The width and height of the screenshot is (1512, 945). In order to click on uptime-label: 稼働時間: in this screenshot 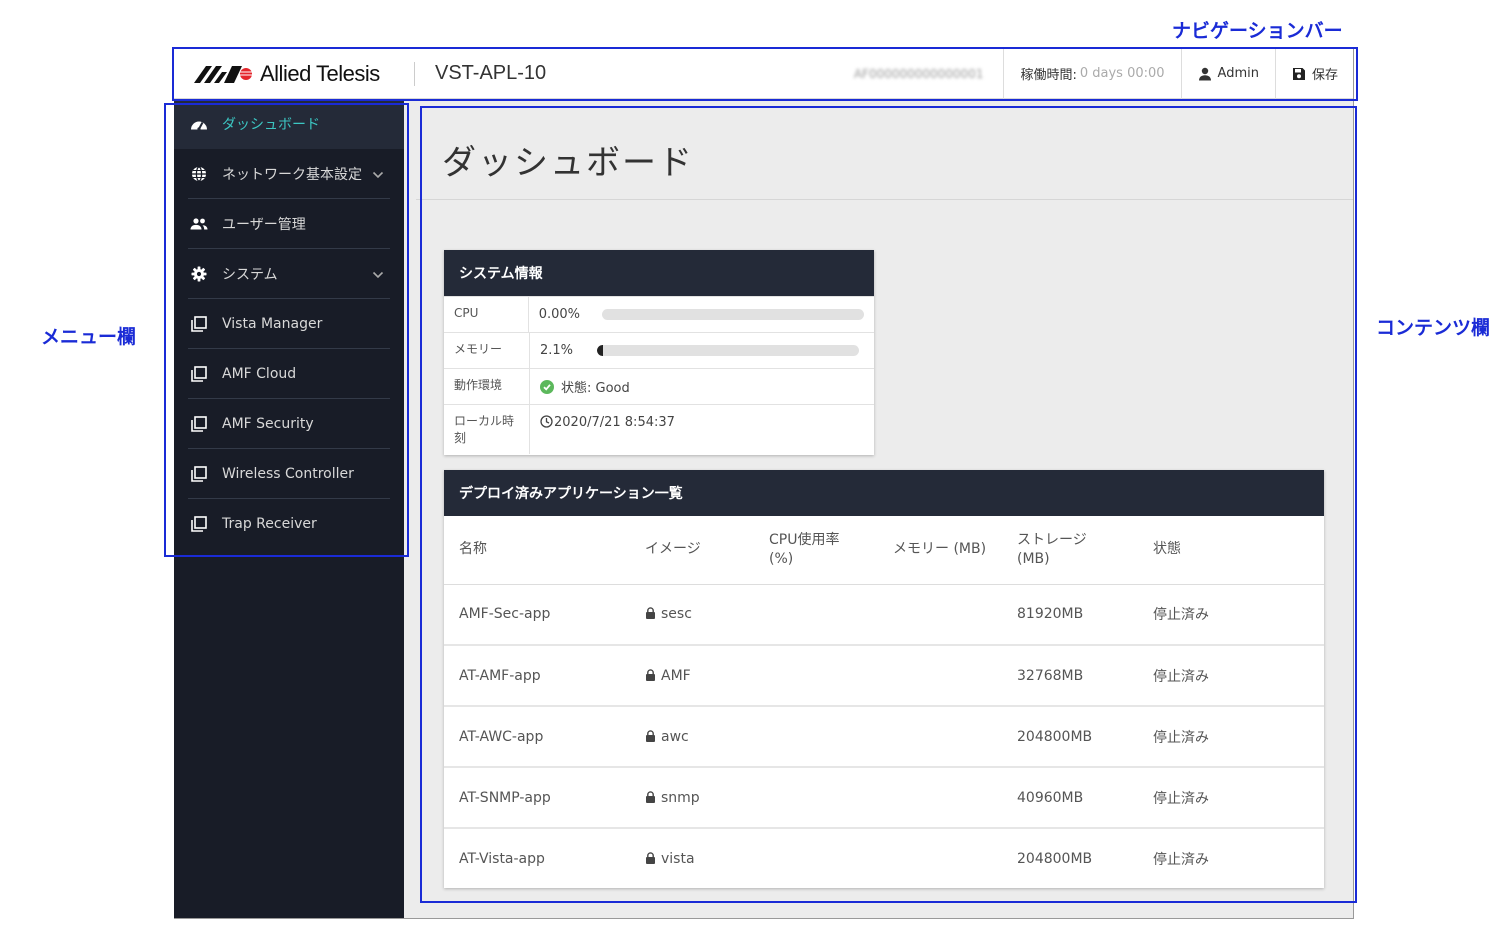, I will do `click(1048, 75)`.